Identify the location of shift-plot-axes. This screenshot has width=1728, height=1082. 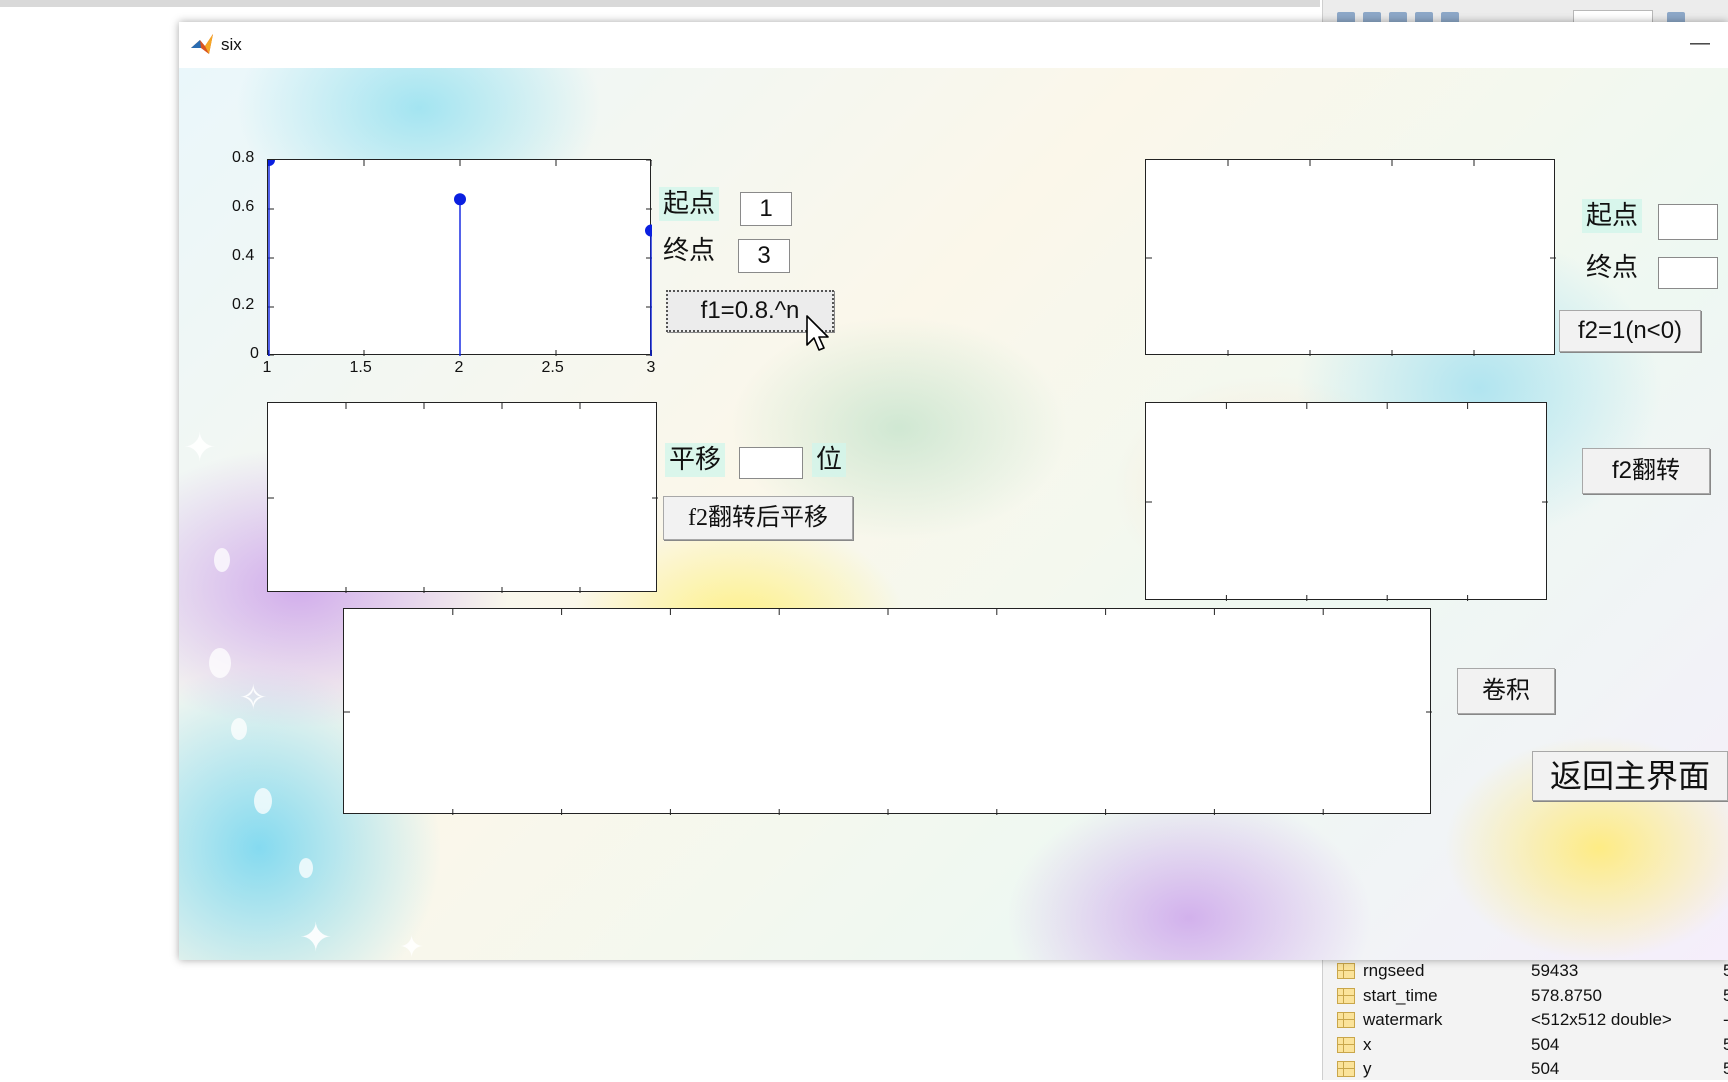
(462, 497).